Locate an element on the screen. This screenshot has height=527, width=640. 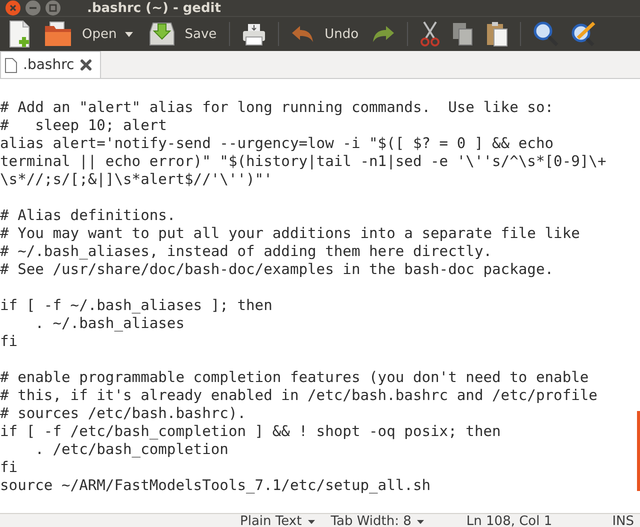
maximize-icon is located at coordinates (53, 8).